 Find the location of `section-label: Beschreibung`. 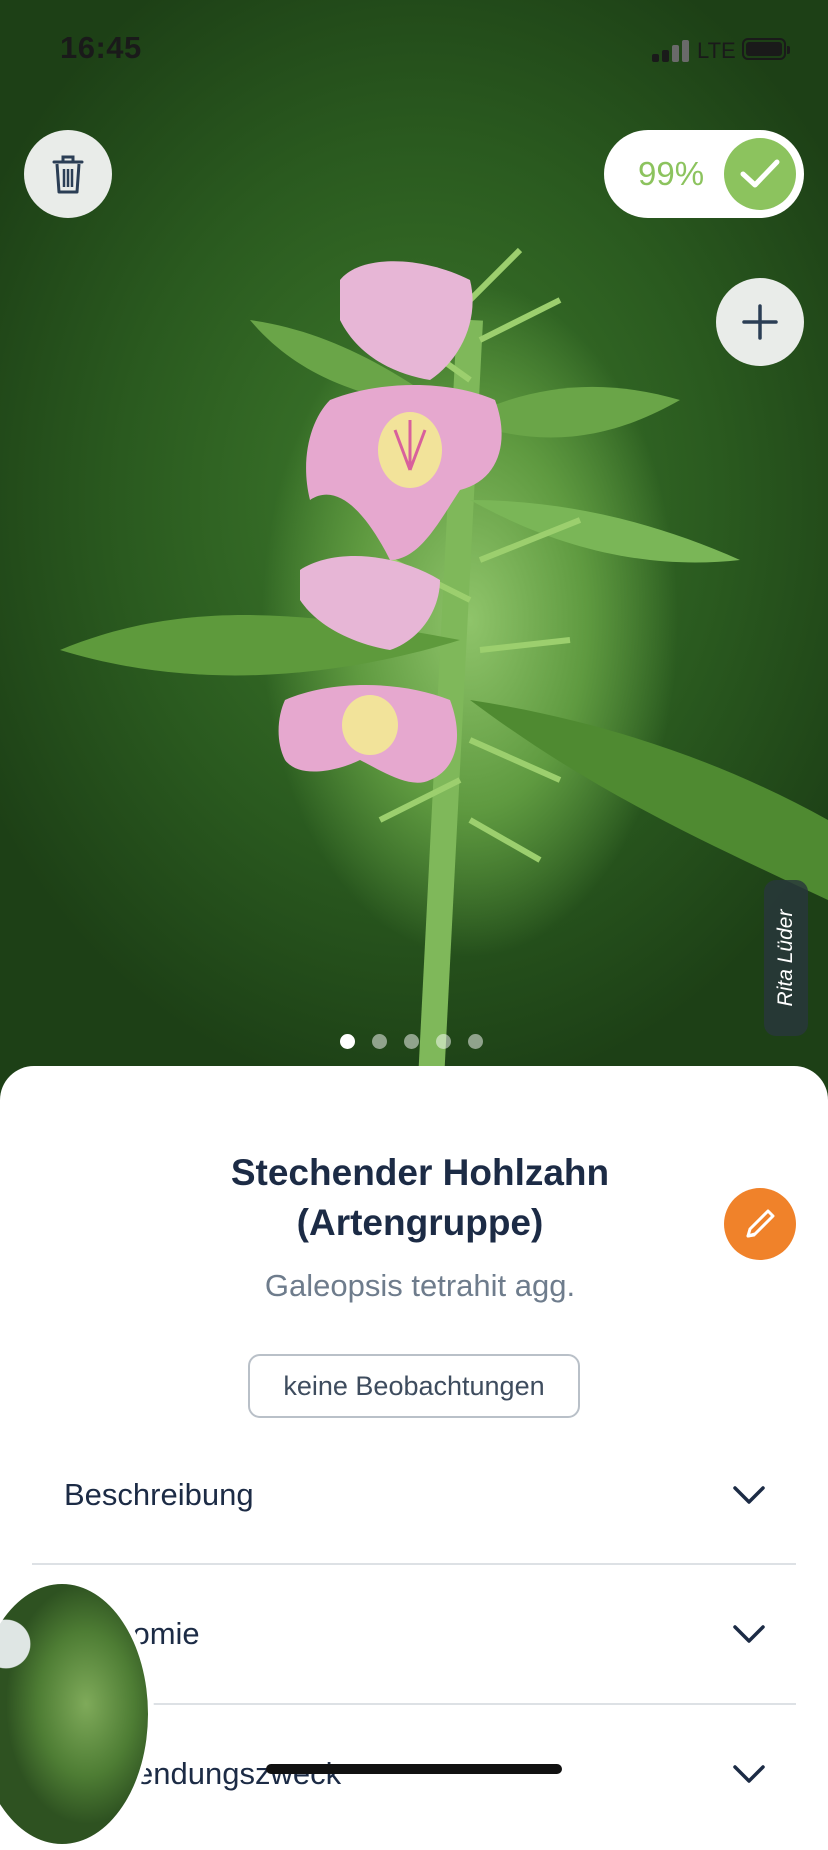

section-label: Beschreibung is located at coordinates (159, 1494).